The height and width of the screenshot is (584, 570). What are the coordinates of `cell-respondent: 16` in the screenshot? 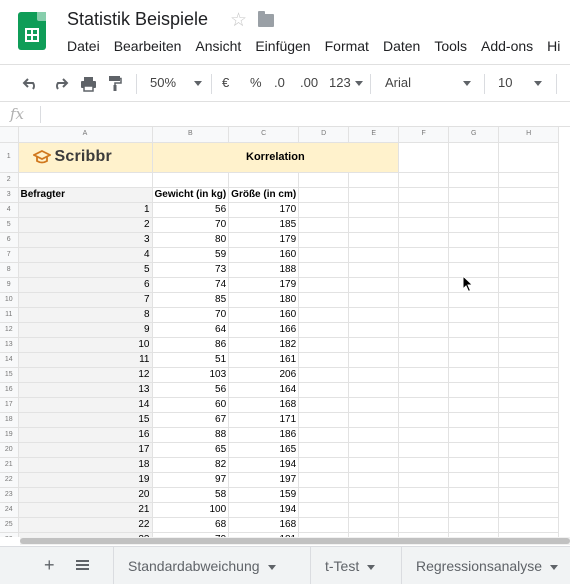 It's located at (85, 435).